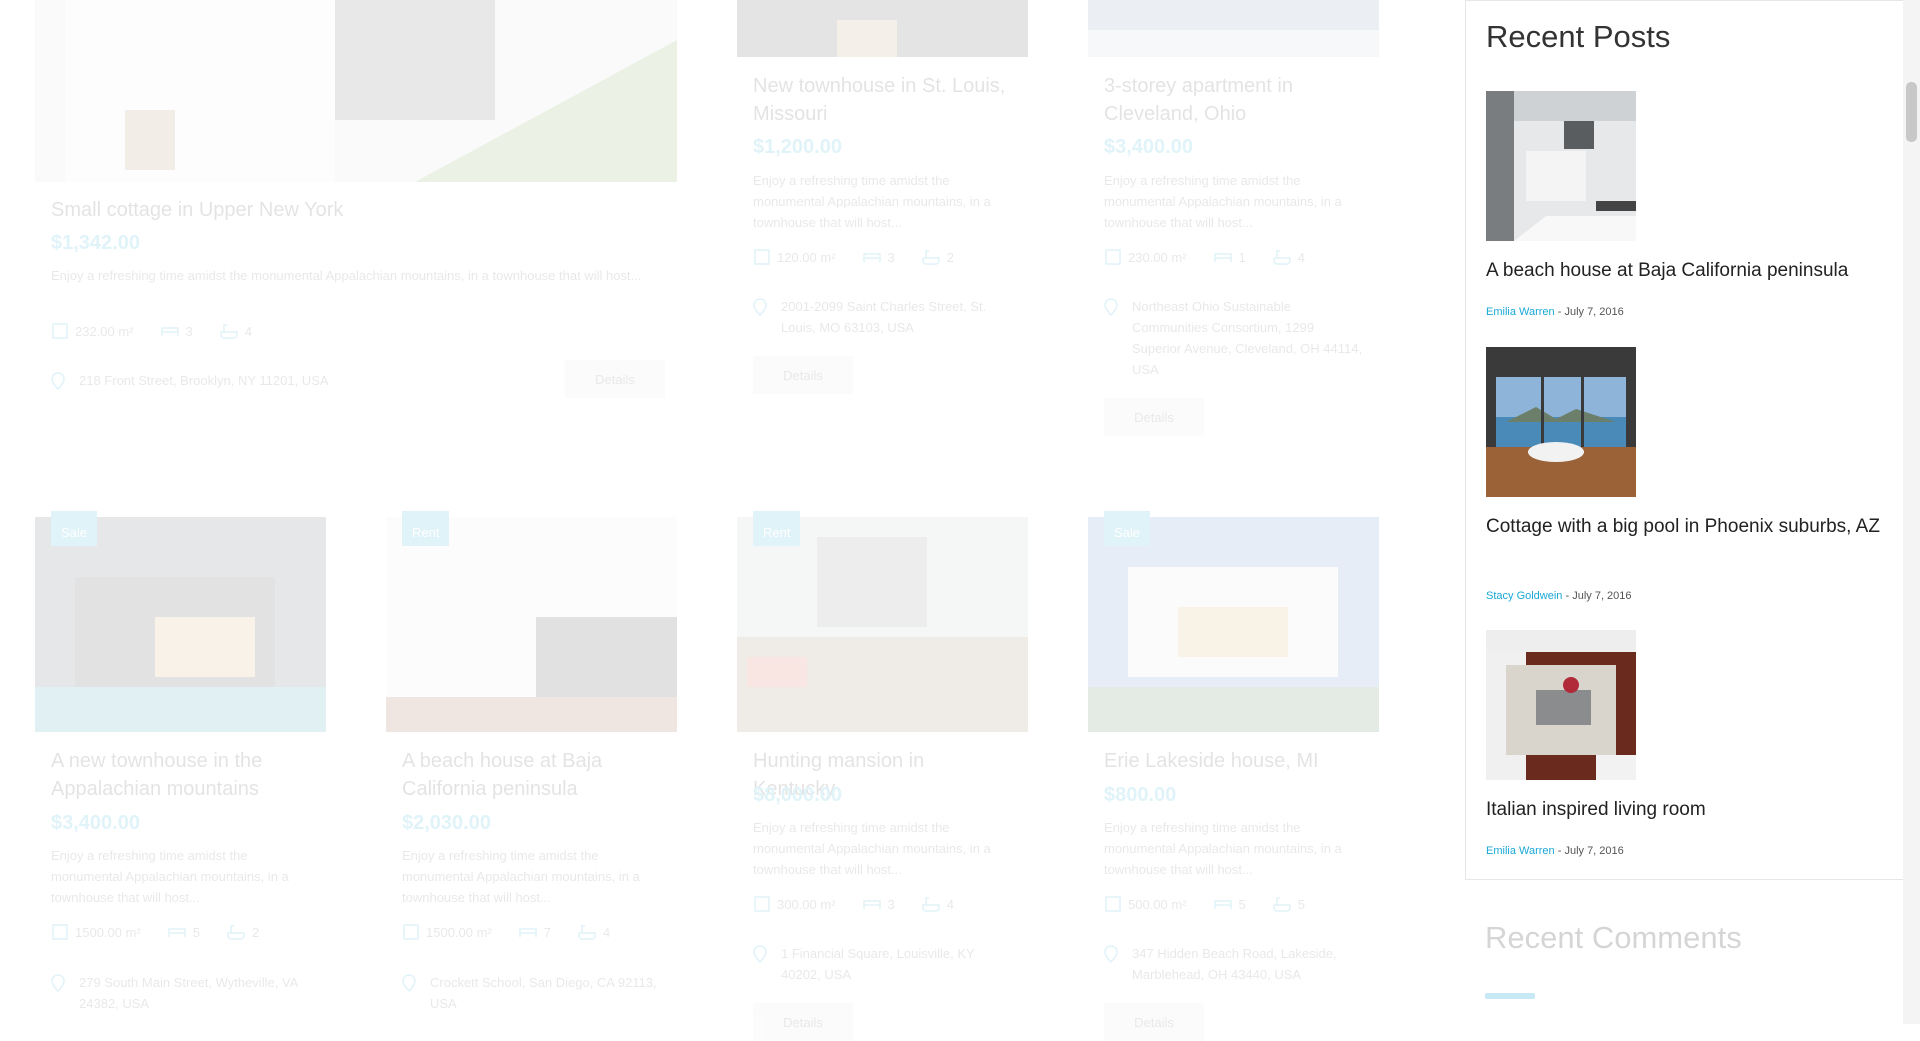  Describe the element at coordinates (1233, 904) in the screenshot. I see `listing-meta: 500.00 m² 5 5` at that location.